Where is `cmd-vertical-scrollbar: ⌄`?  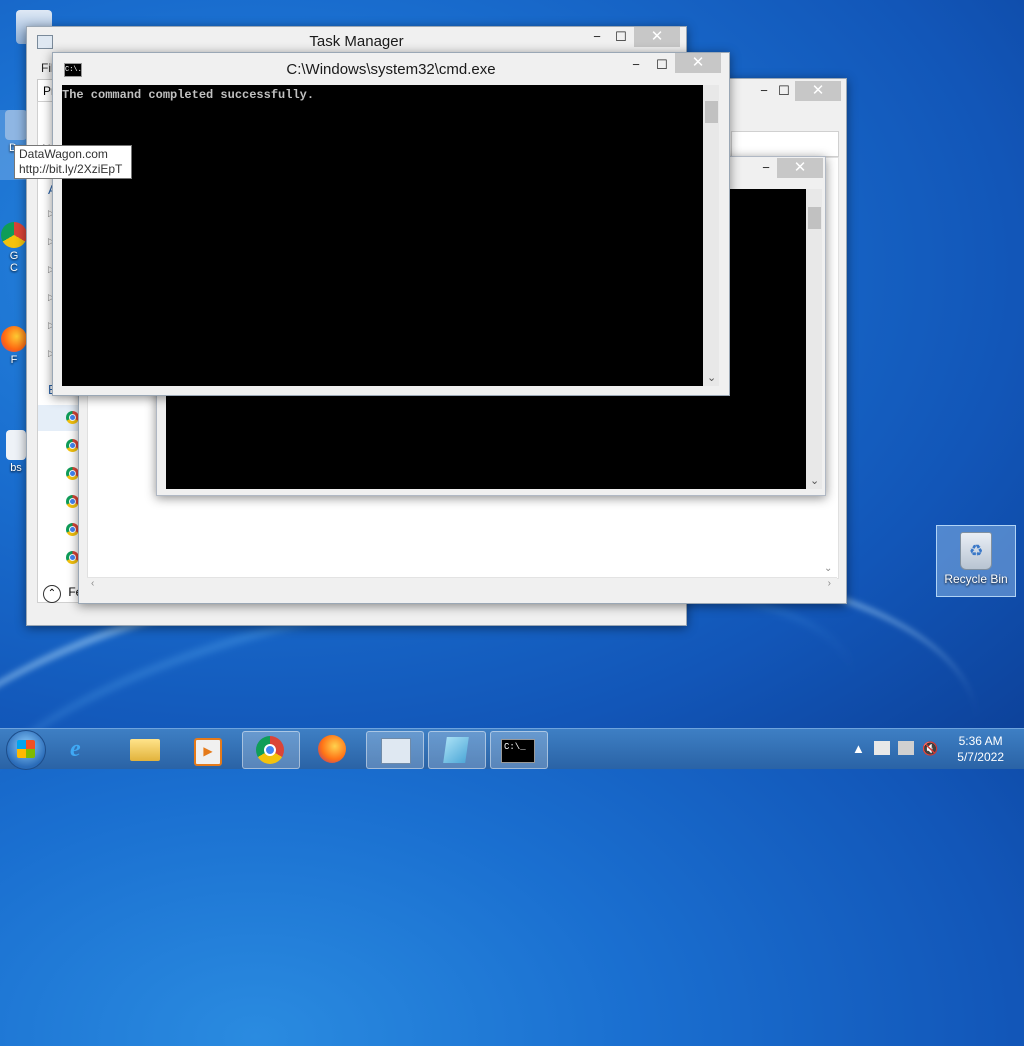 cmd-vertical-scrollbar: ⌄ is located at coordinates (711, 235).